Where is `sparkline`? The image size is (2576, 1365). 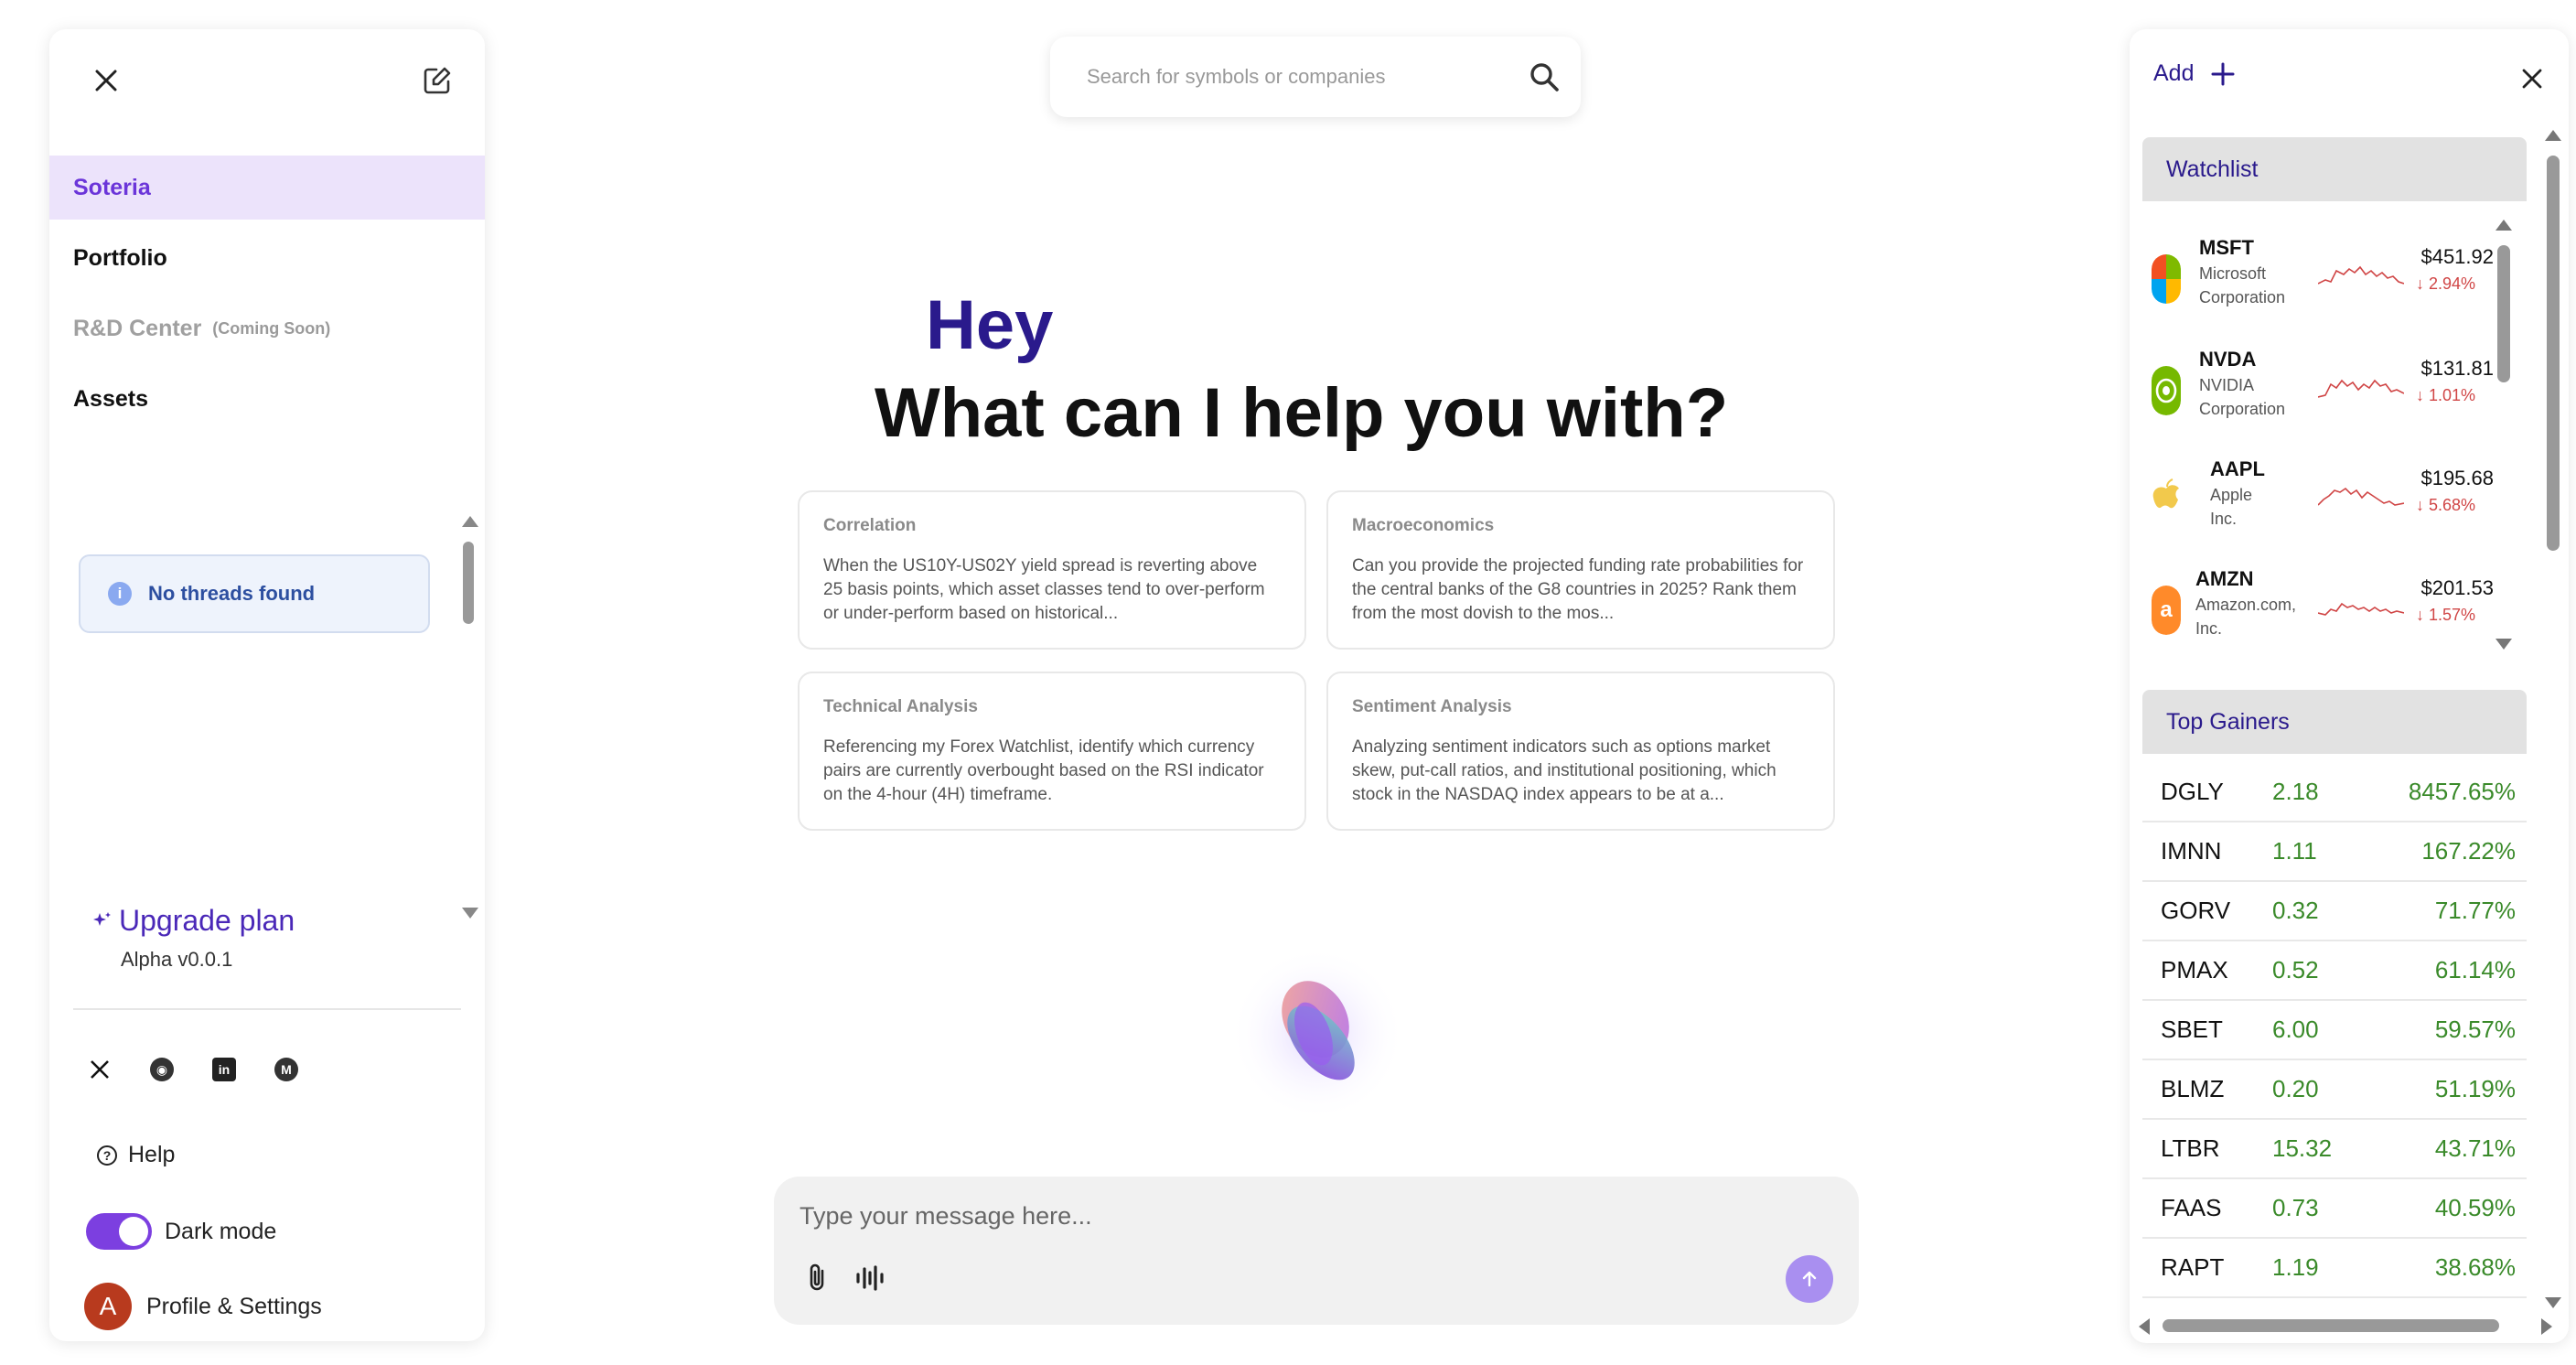
sparkline is located at coordinates (2361, 496).